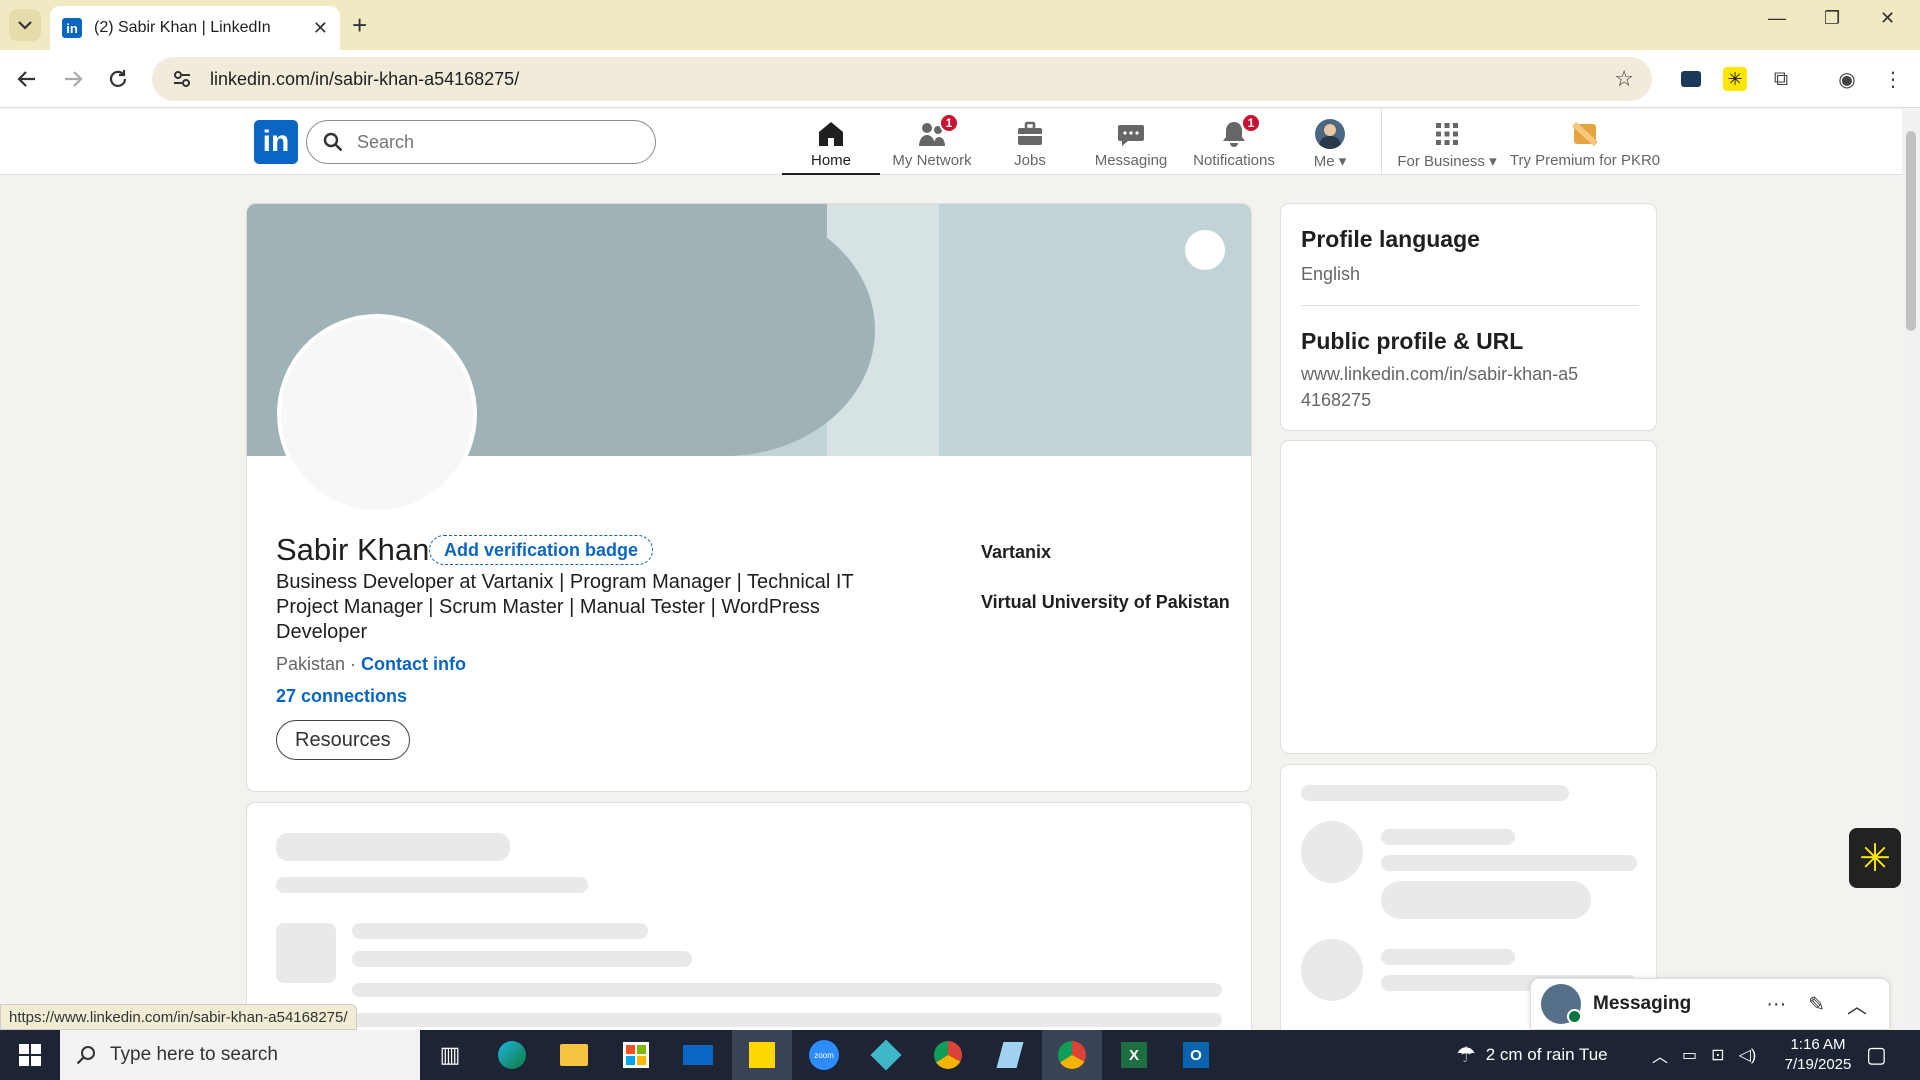 This screenshot has height=1080, width=1920. I want to click on chevron-down-icon, so click(25, 25).